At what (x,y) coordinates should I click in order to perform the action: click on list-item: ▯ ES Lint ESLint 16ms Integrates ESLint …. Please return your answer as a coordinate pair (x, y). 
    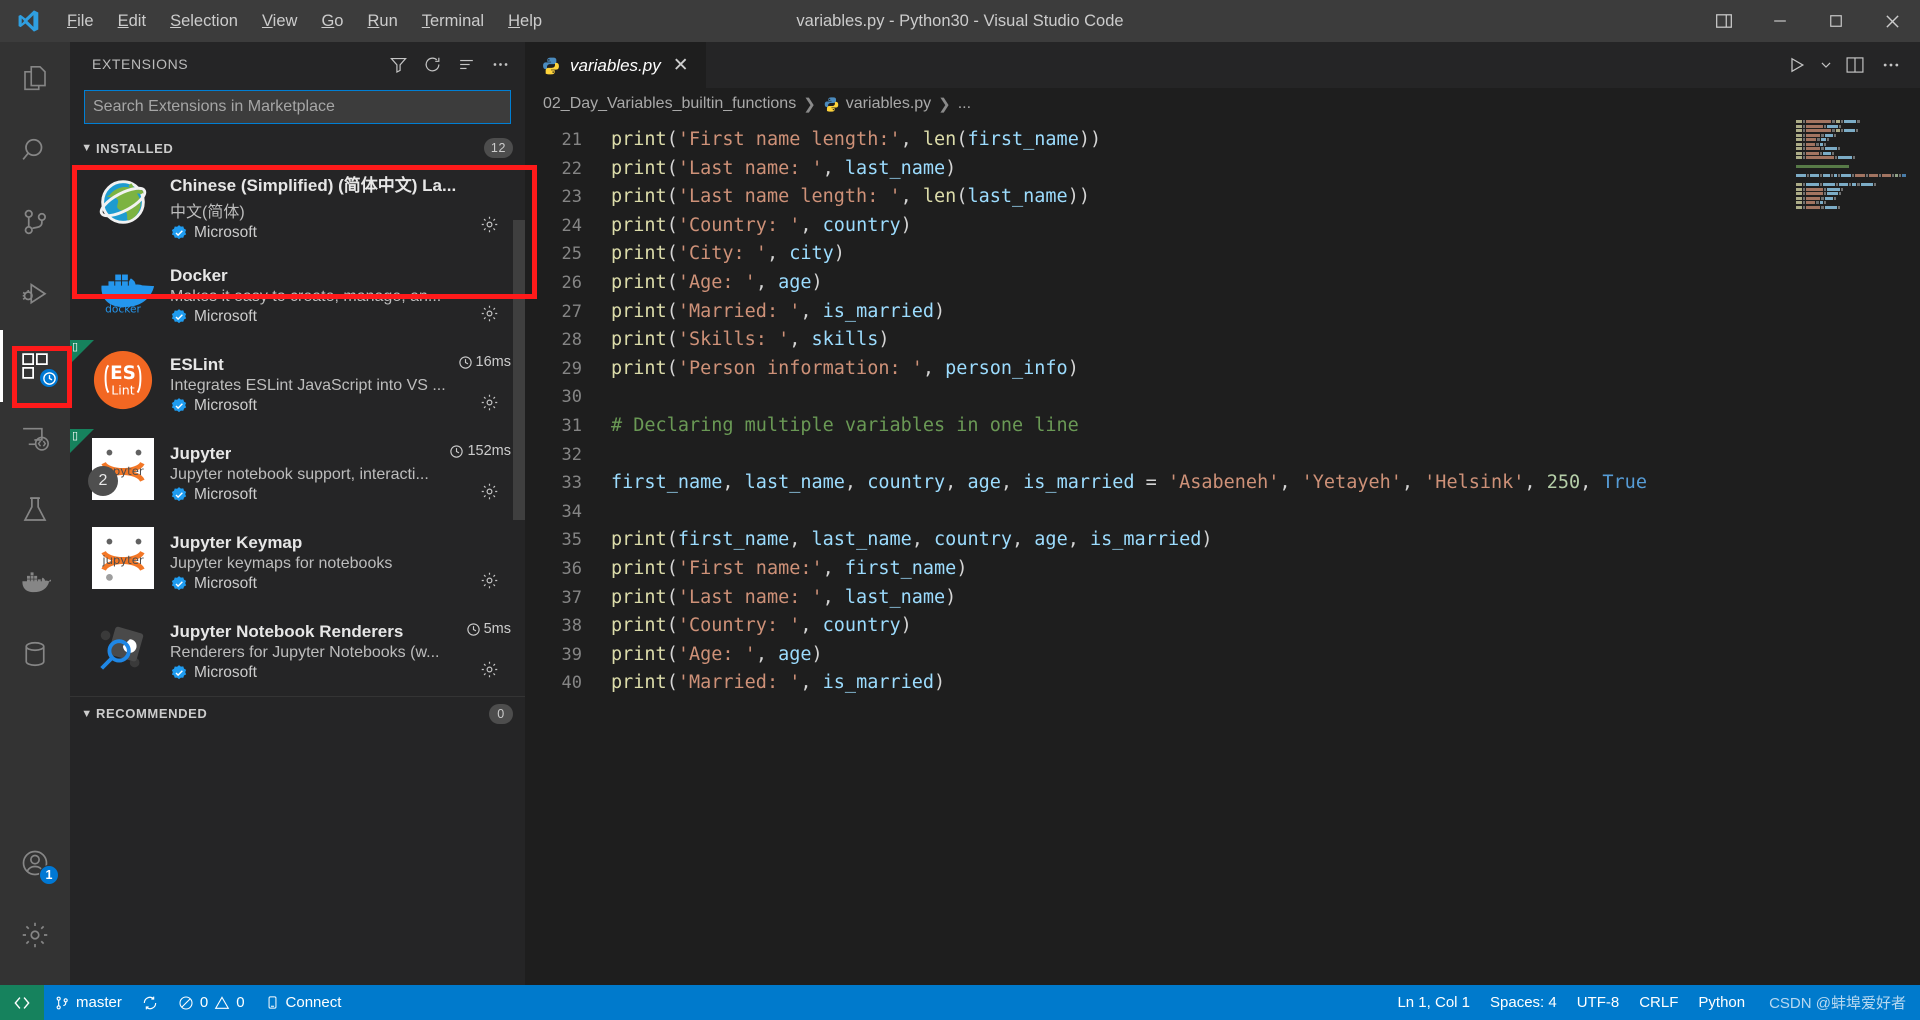
    Looking at the image, I should click on (297, 384).